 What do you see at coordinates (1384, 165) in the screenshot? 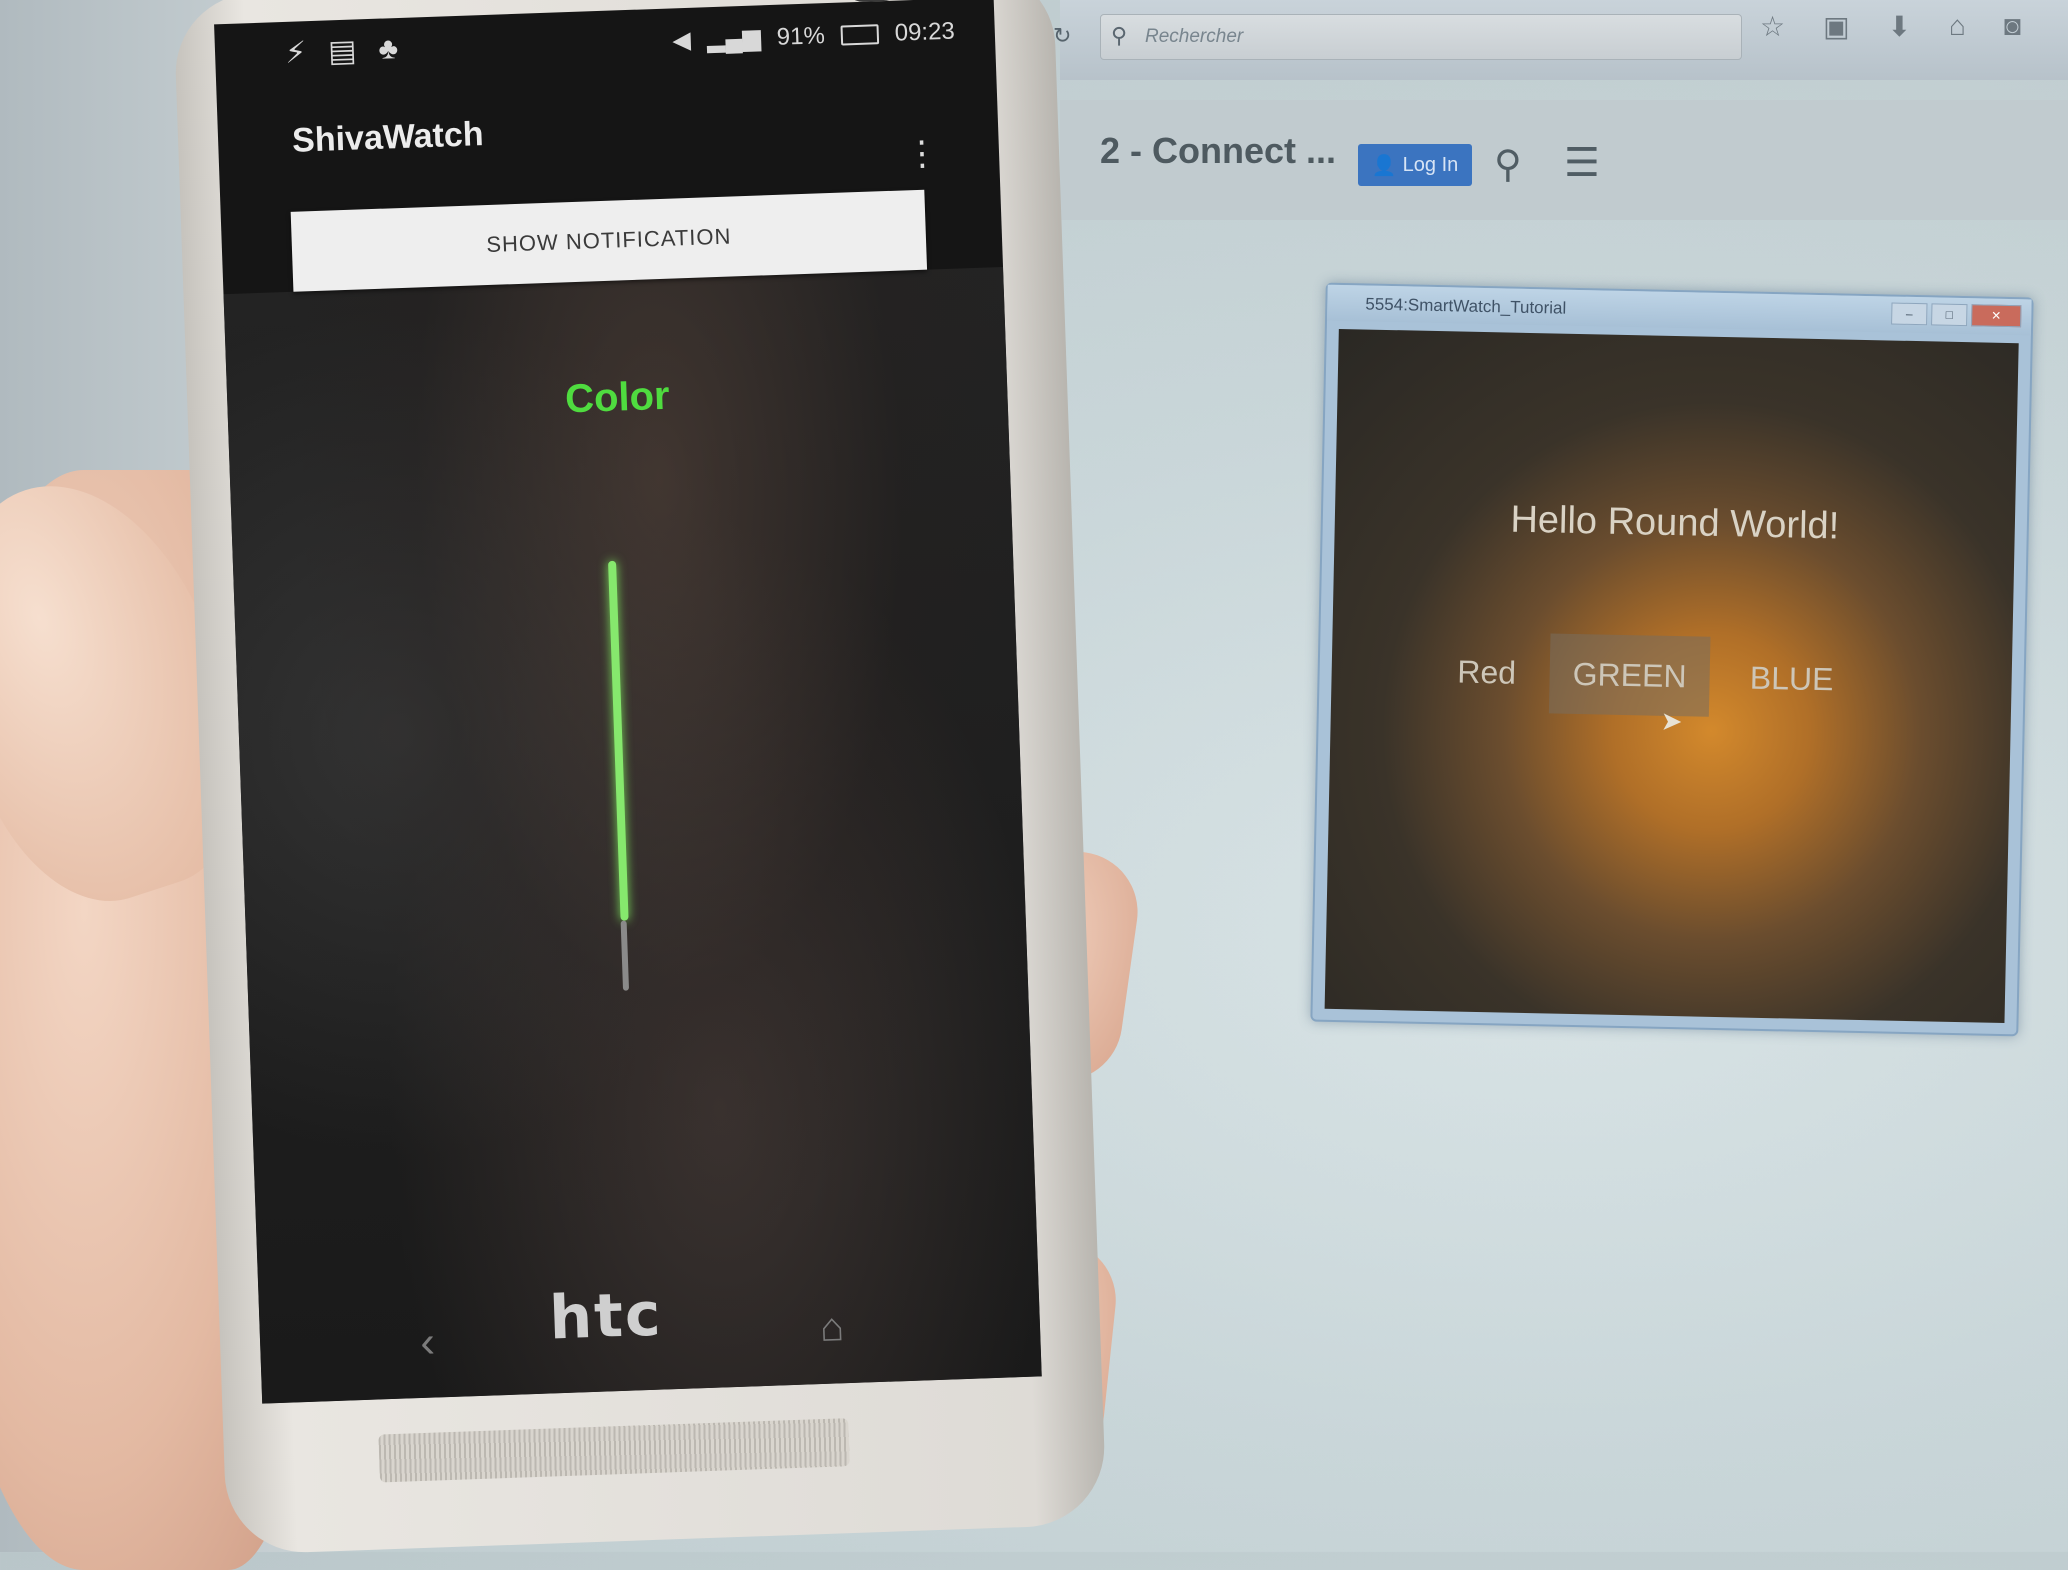
I see `user-icon: 👤` at bounding box center [1384, 165].